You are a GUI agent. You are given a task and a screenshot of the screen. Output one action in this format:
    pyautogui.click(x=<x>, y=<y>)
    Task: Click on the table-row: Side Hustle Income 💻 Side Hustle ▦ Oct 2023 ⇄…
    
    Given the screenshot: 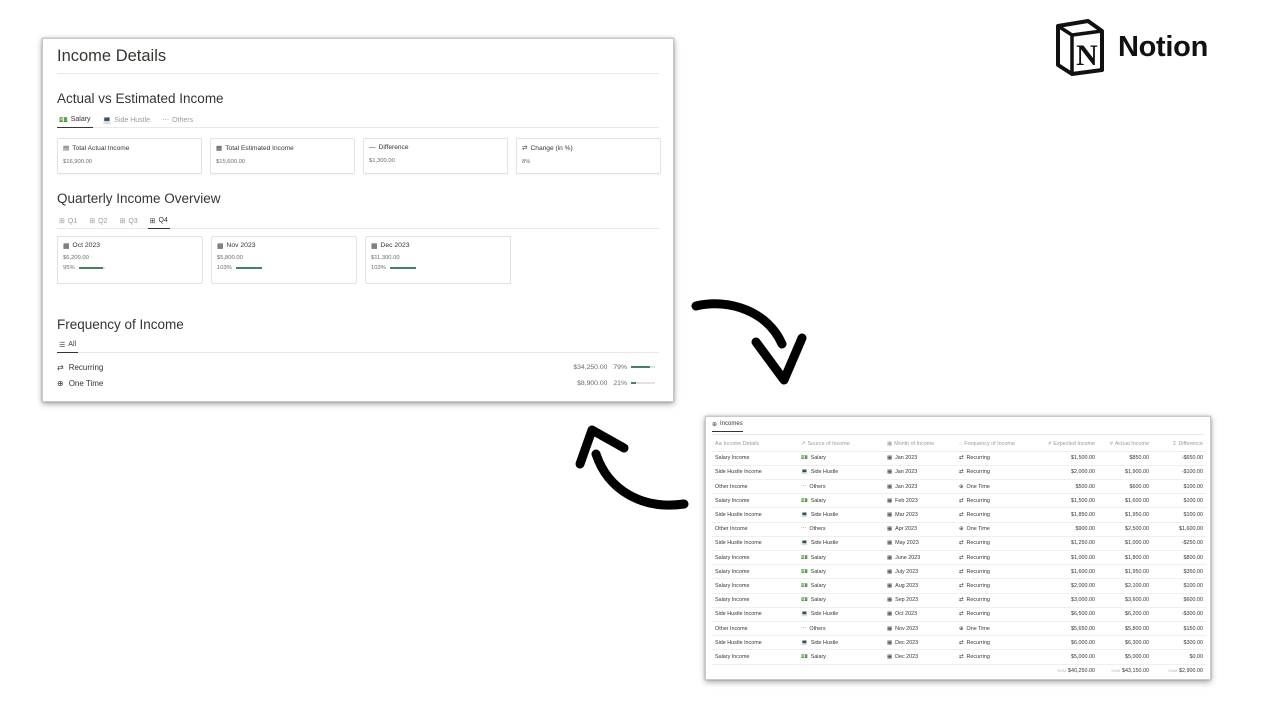 What is the action you would take?
    pyautogui.click(x=959, y=614)
    